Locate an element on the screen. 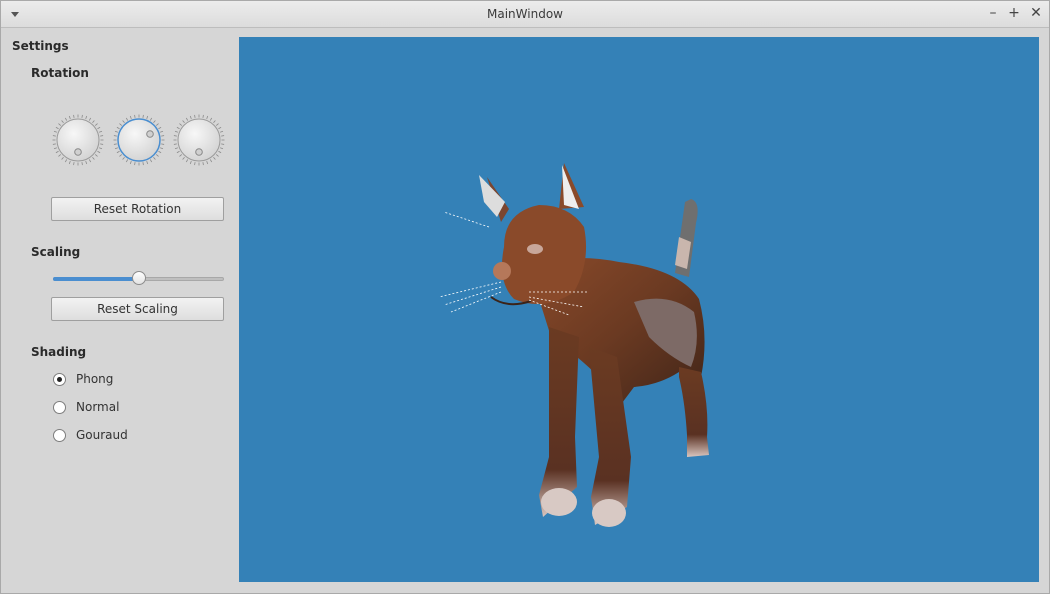 Image resolution: width=1050 pixels, height=594 pixels. title-bar: MainWindow – + ✕ is located at coordinates (525, 14).